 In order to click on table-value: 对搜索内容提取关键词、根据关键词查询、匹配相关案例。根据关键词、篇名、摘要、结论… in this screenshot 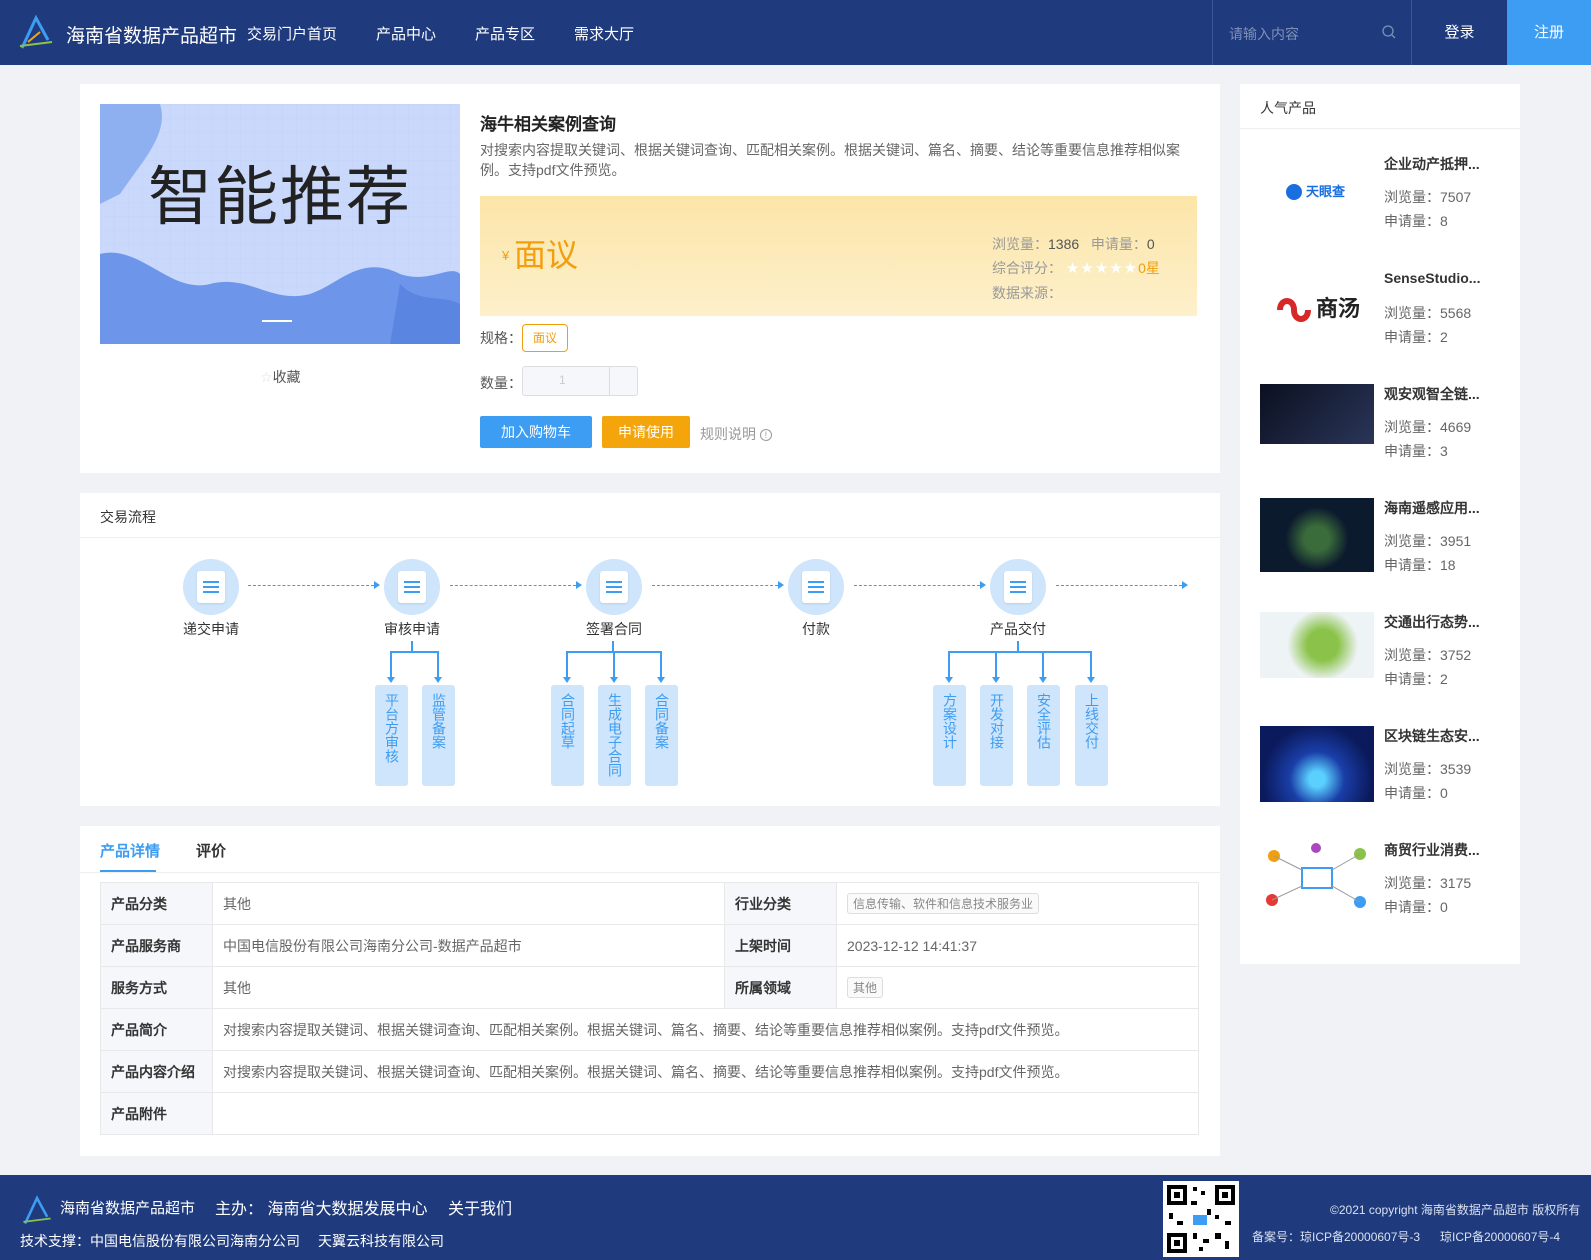, I will do `click(705, 1071)`.